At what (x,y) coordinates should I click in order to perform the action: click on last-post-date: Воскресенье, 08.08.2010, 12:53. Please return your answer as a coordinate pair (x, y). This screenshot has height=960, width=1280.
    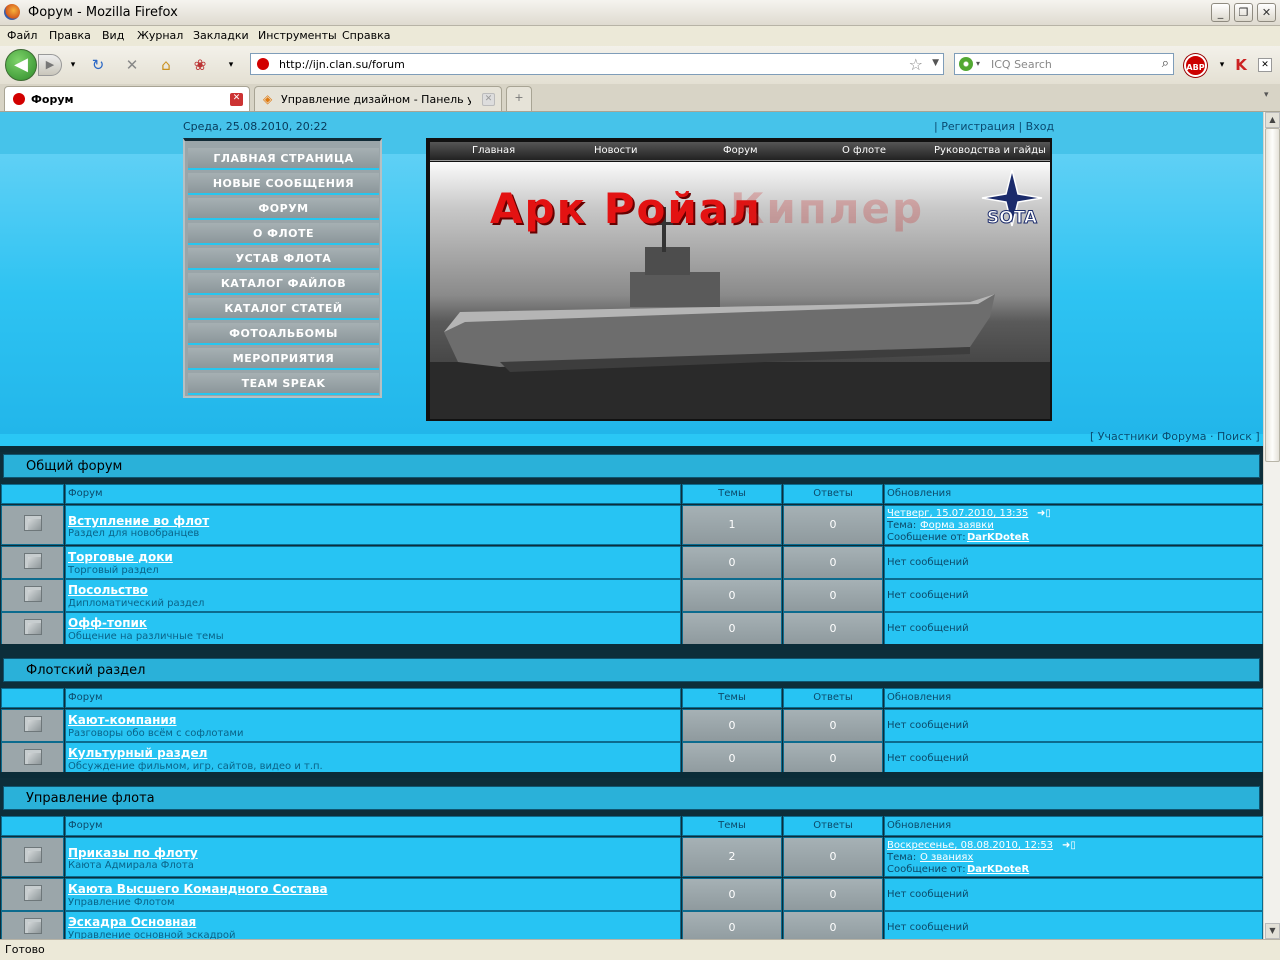
    Looking at the image, I should click on (970, 845).